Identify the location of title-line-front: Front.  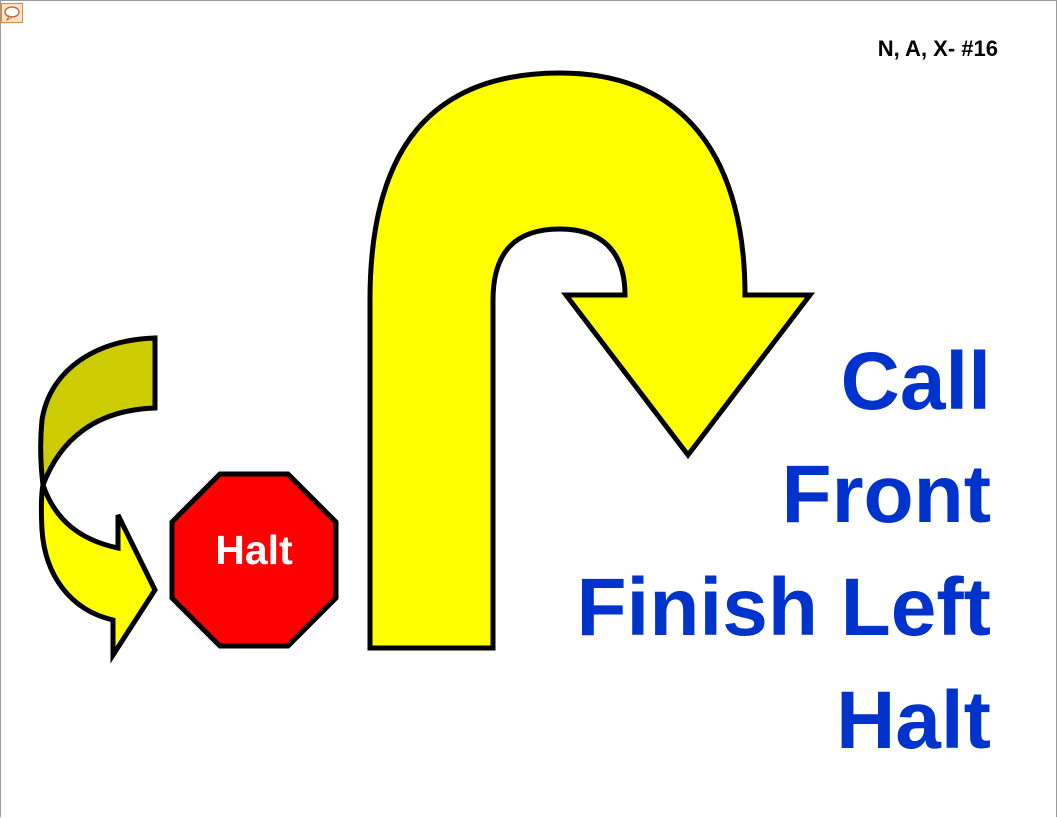
(886, 494).